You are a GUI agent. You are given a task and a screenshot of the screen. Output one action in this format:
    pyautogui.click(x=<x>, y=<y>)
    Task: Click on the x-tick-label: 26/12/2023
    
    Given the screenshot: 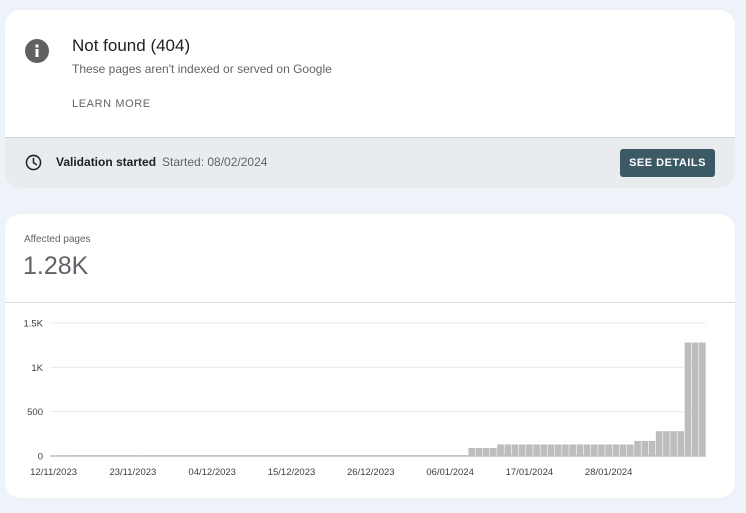 What is the action you would take?
    pyautogui.click(x=371, y=472)
    